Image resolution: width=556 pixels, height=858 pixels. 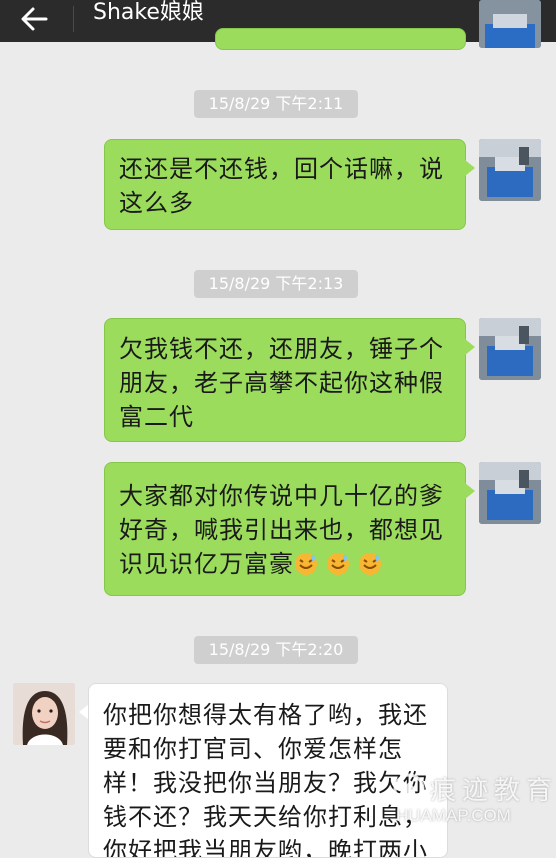 What do you see at coordinates (253, 749) in the screenshot?
I see `message-line: 要和你打官司、你爱怎样怎` at bounding box center [253, 749].